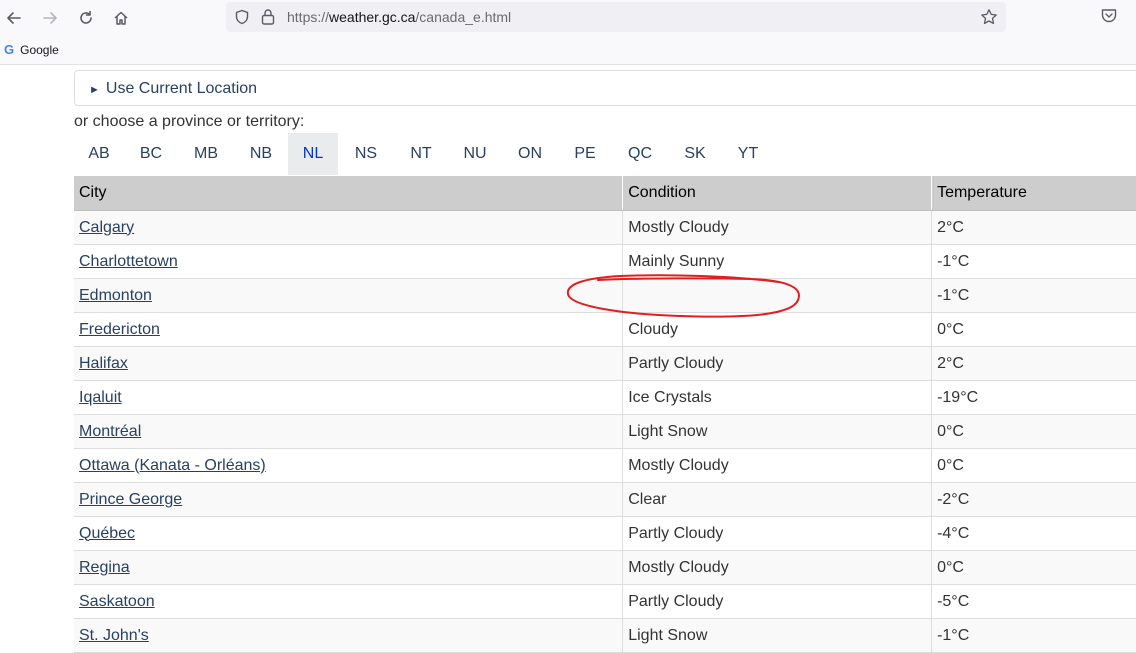 This screenshot has width=1136, height=653. Describe the element at coordinates (777, 431) in the screenshot. I see `condition-cell: Light Snow` at that location.